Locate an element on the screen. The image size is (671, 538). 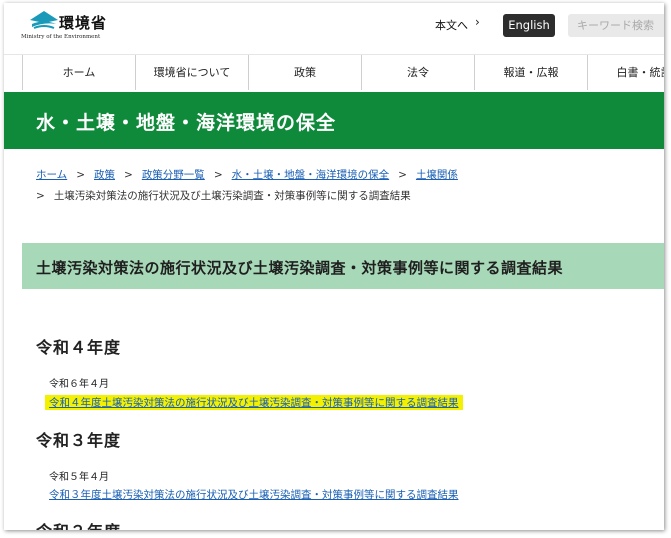
nav-item-home: ホーム is located at coordinates (78, 72).